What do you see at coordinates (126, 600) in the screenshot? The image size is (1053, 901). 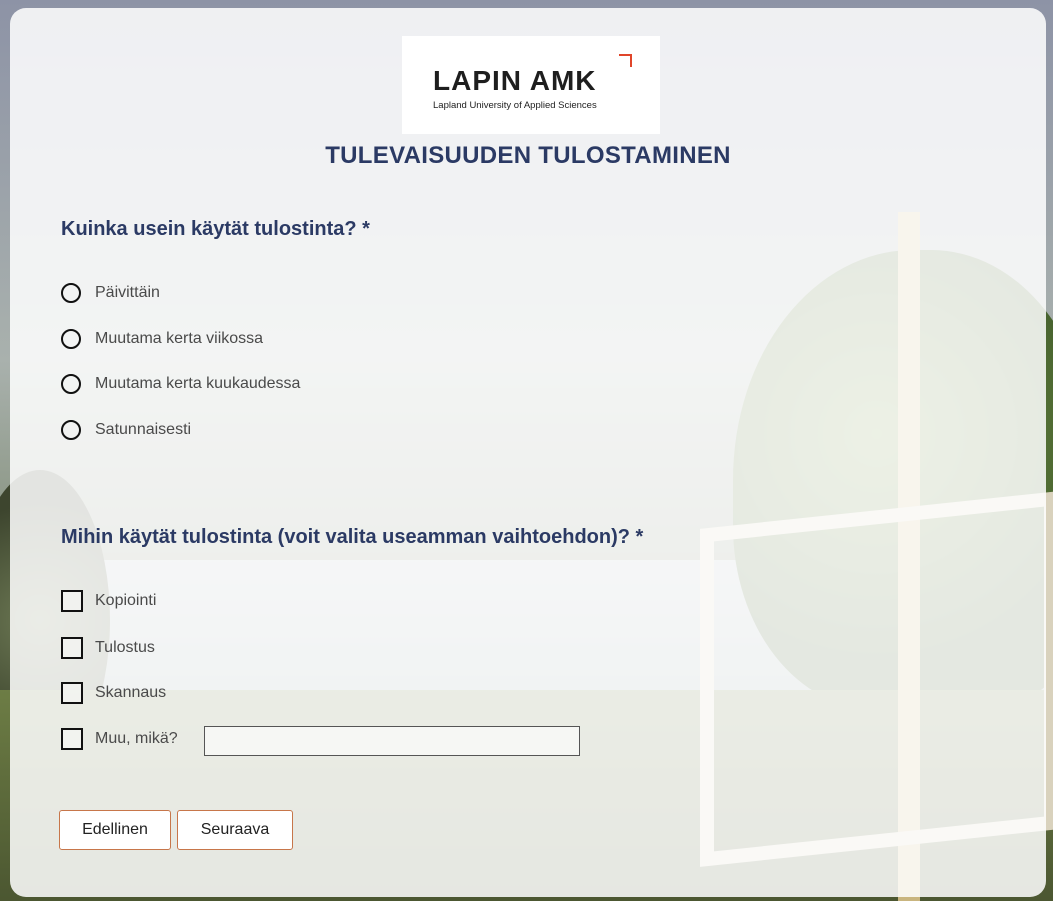 I see `checkbox-label: Kopiointi` at bounding box center [126, 600].